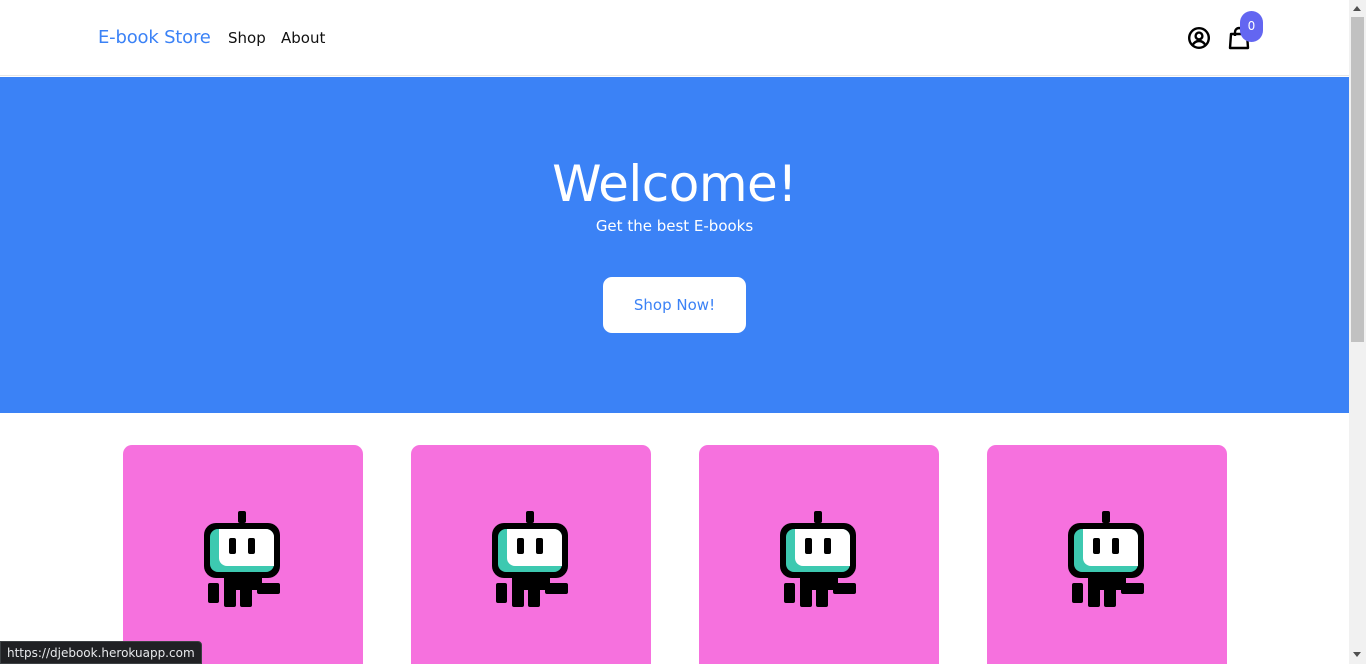 This screenshot has width=1366, height=664. What do you see at coordinates (1357, 8) in the screenshot?
I see `scroll-up-arrow-icon` at bounding box center [1357, 8].